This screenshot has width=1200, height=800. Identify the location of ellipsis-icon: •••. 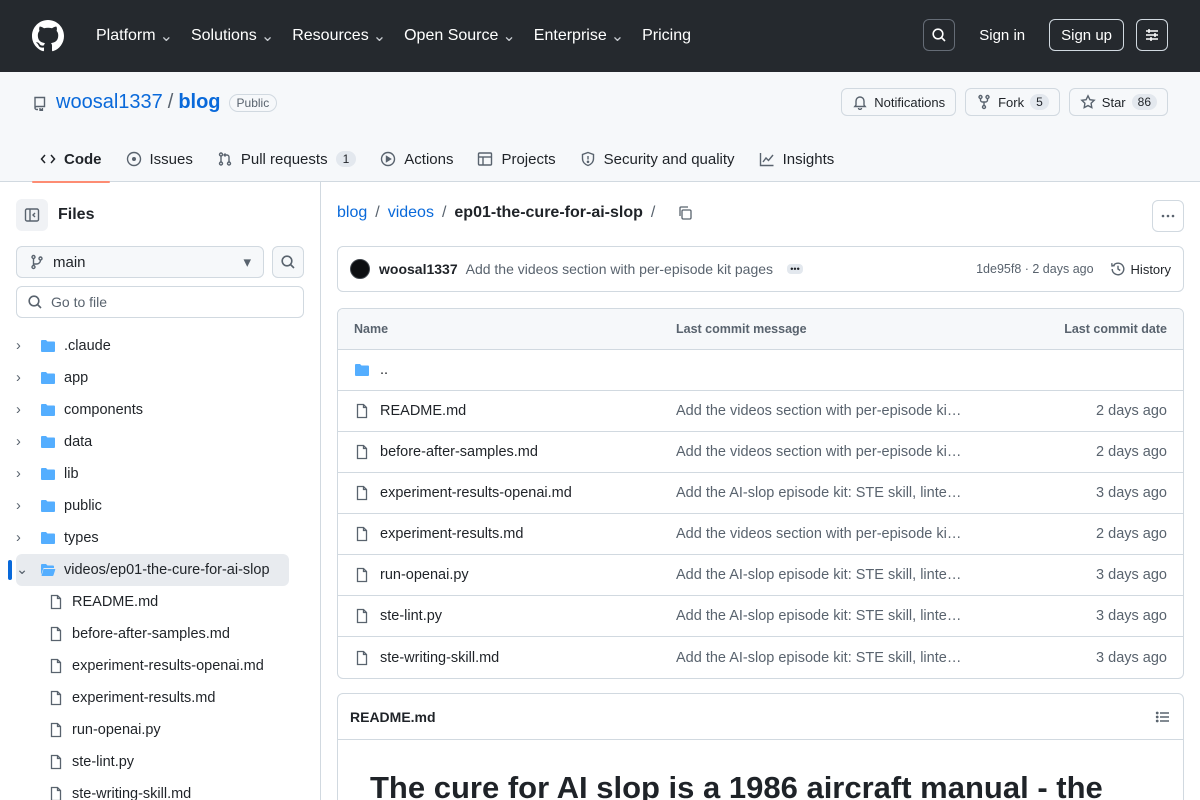
(795, 269).